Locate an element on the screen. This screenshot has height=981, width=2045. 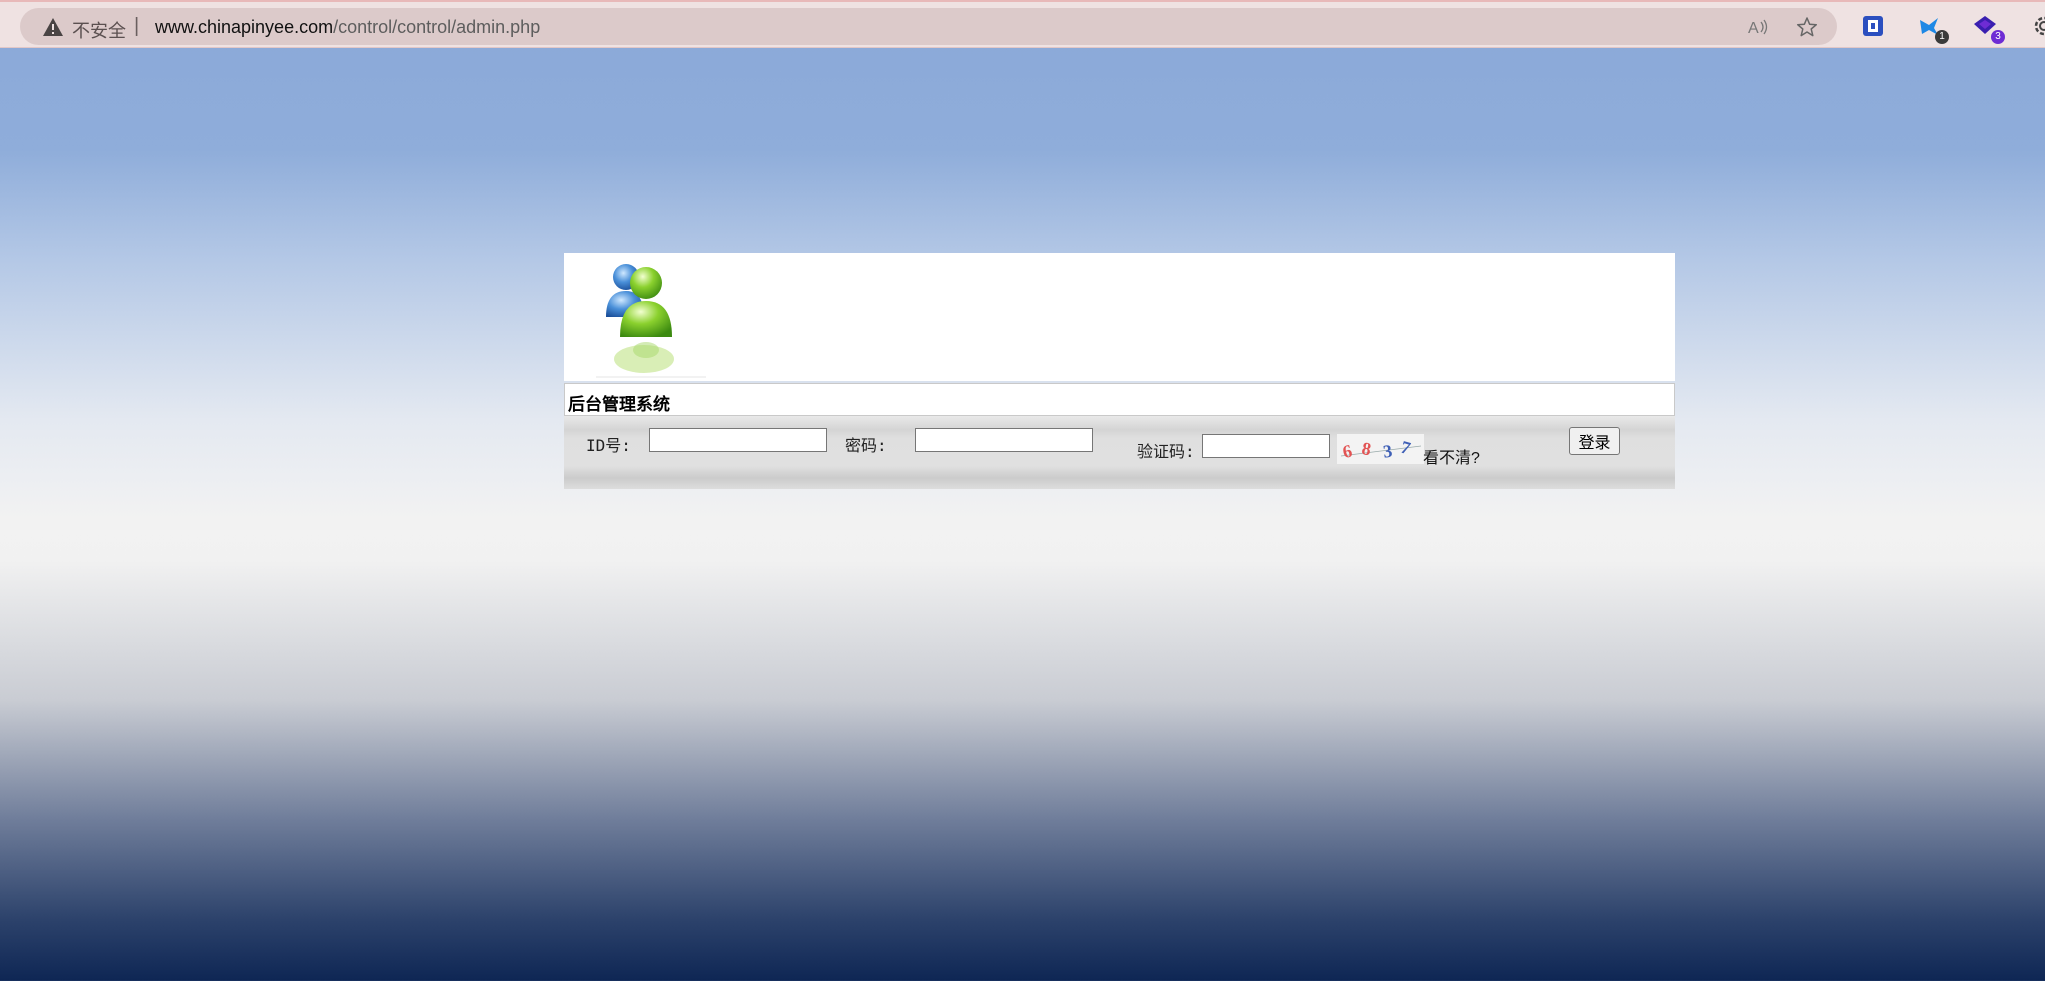
warning-icon is located at coordinates (53, 27).